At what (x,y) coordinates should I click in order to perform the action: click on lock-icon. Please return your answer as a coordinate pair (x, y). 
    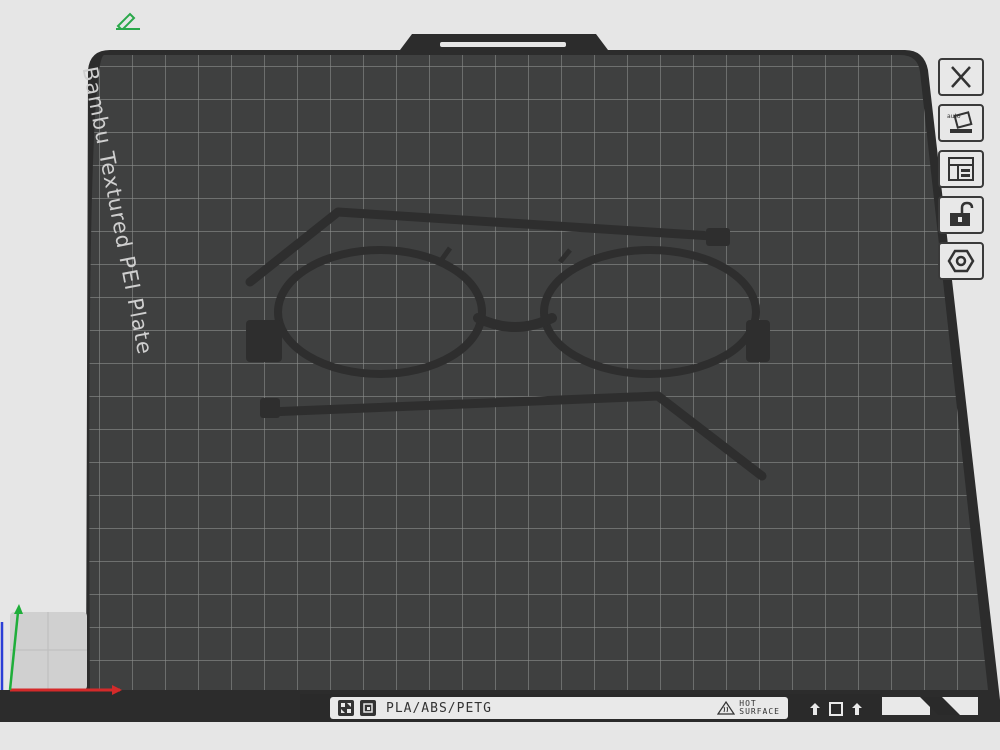
    Looking at the image, I should click on (962, 213).